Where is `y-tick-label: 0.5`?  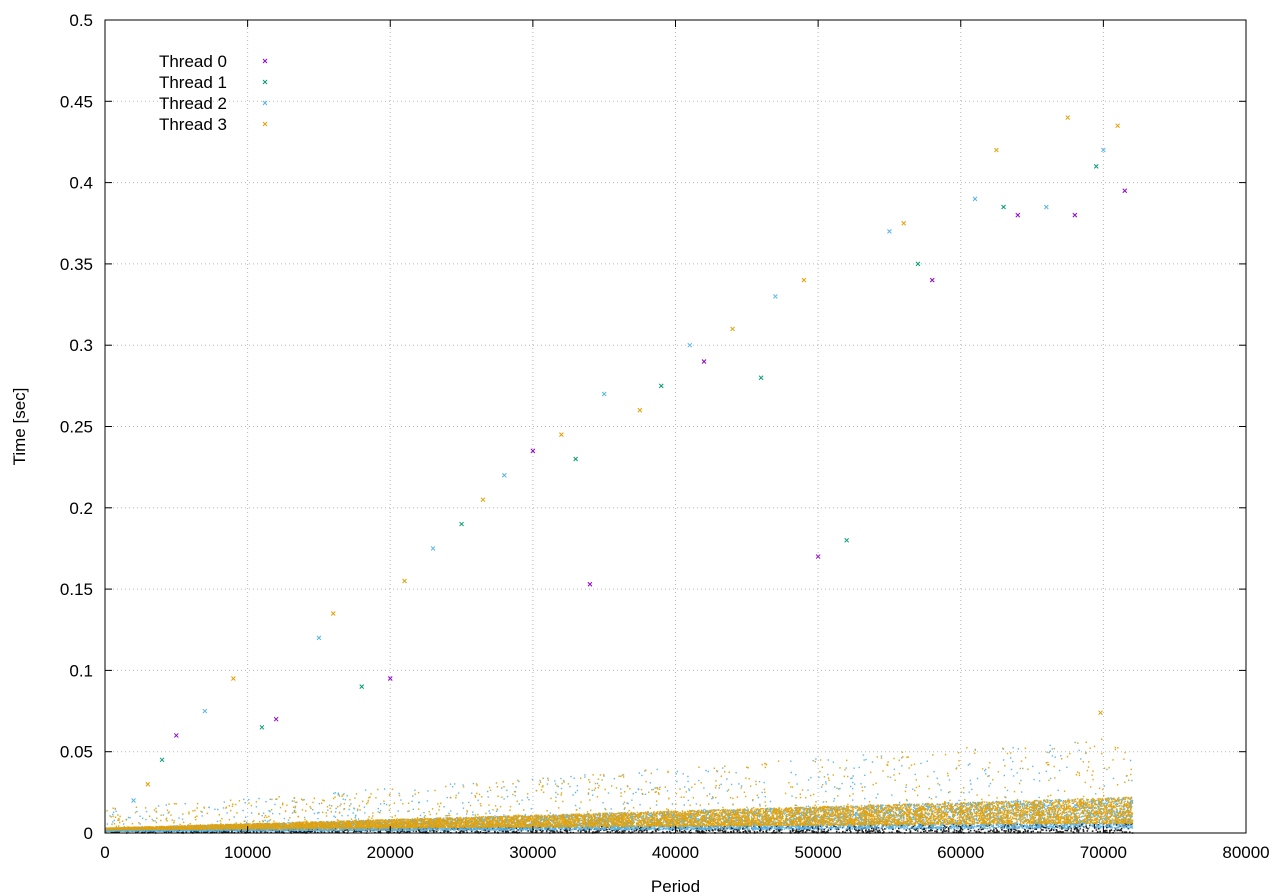
y-tick-label: 0.5 is located at coordinates (81, 20).